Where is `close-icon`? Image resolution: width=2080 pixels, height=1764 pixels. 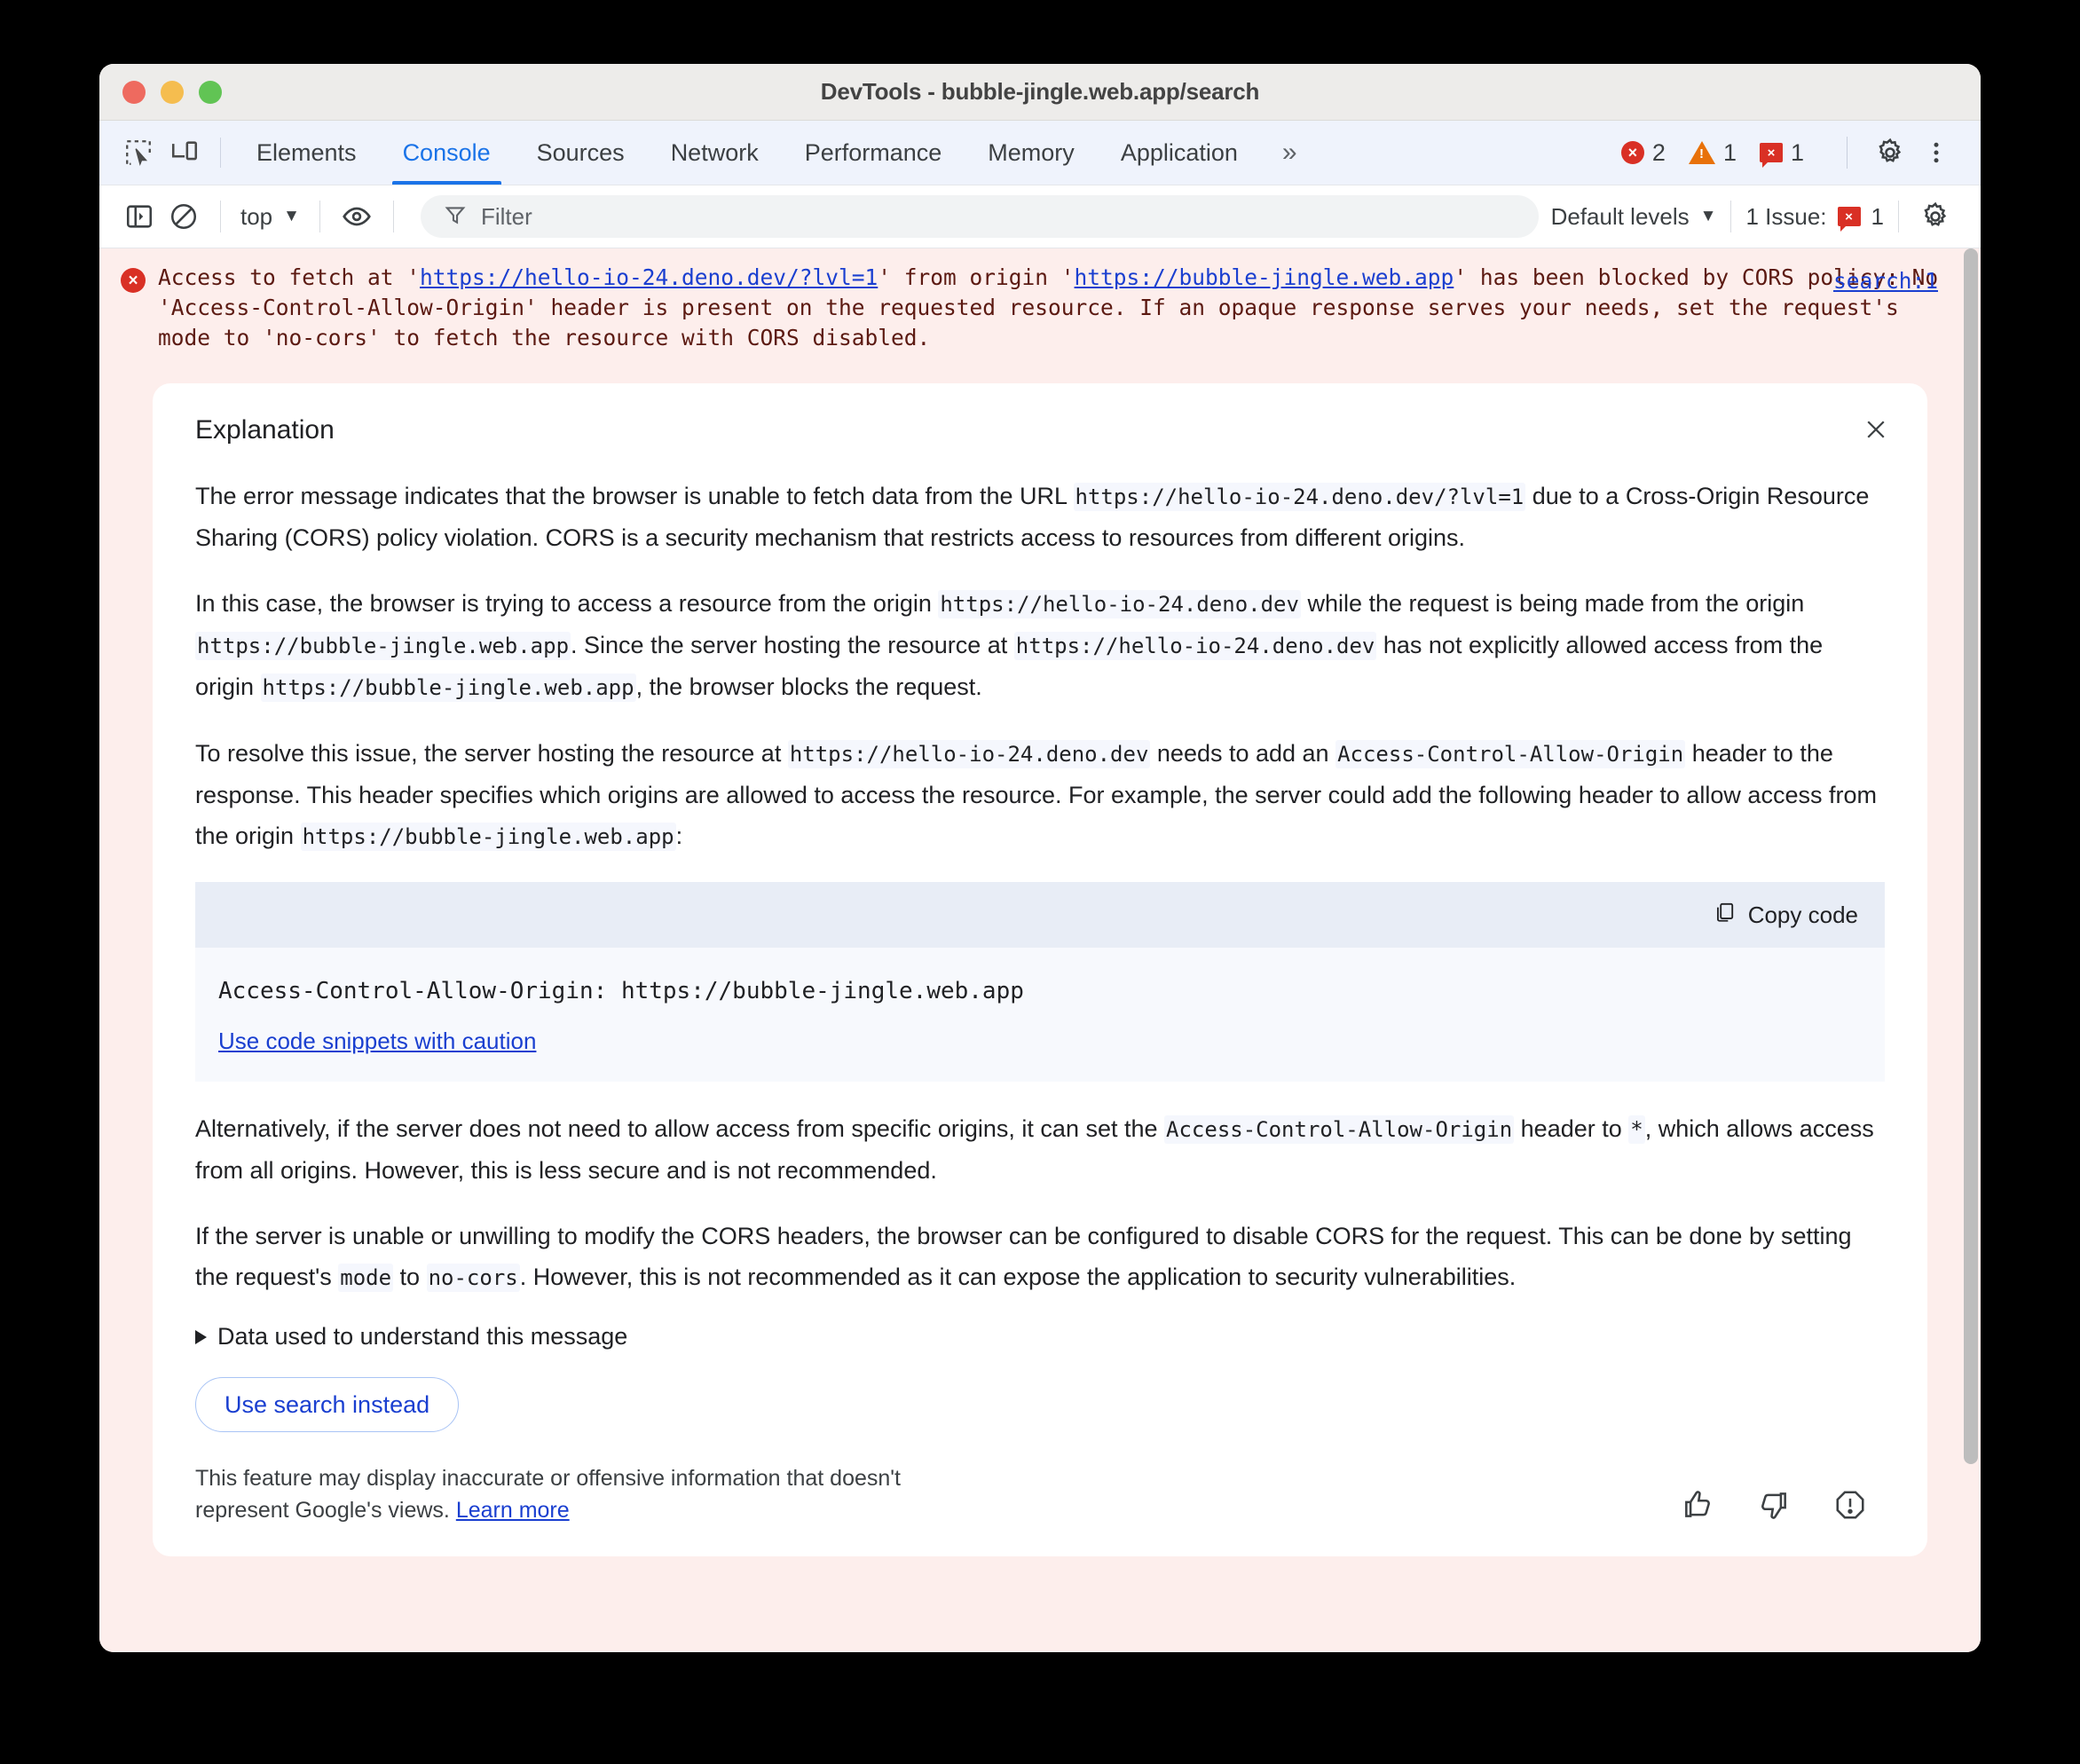 close-icon is located at coordinates (1876, 429).